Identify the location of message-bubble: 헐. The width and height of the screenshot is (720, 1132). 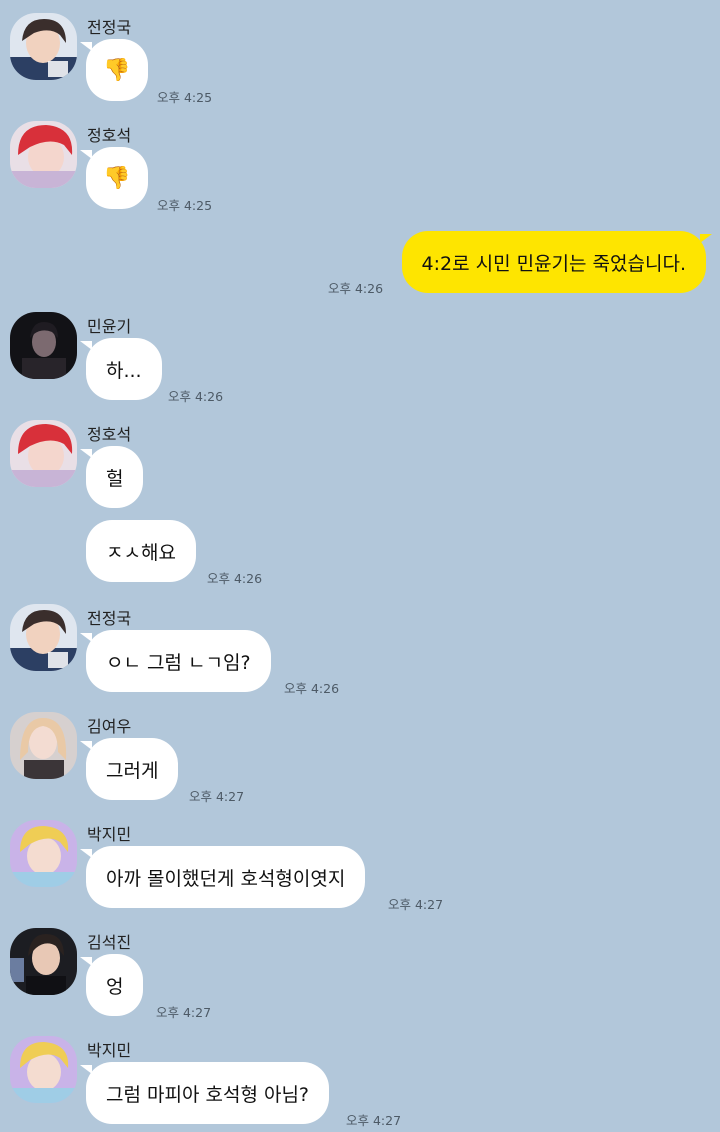
(111, 477).